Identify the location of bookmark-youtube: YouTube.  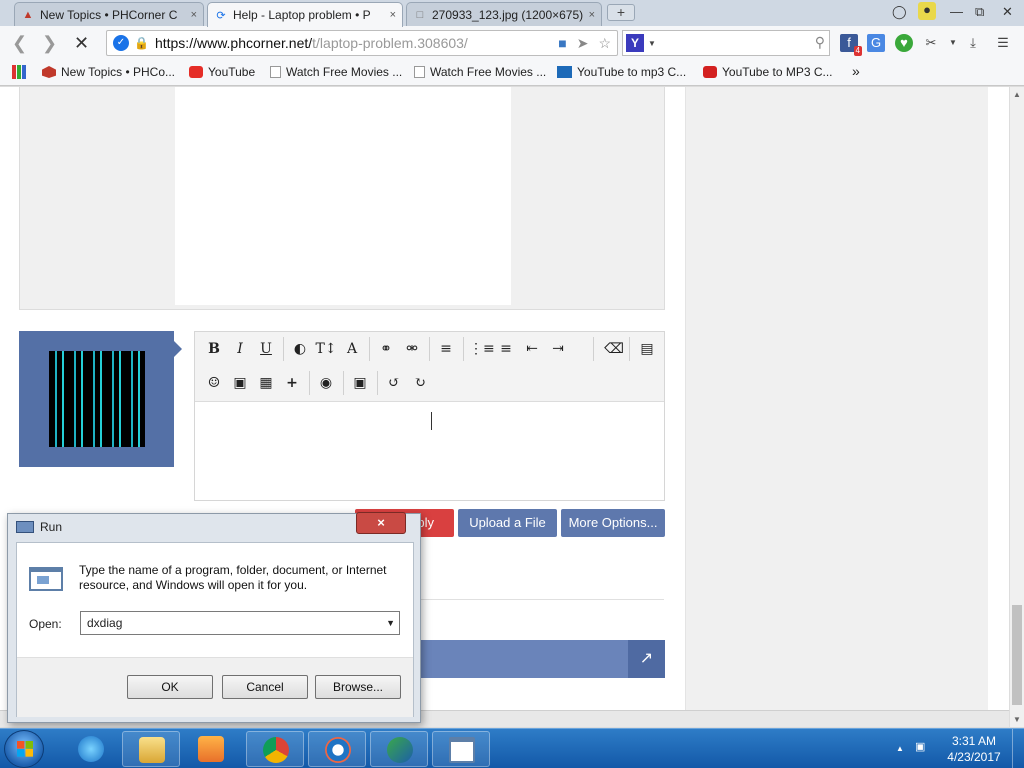
(222, 72).